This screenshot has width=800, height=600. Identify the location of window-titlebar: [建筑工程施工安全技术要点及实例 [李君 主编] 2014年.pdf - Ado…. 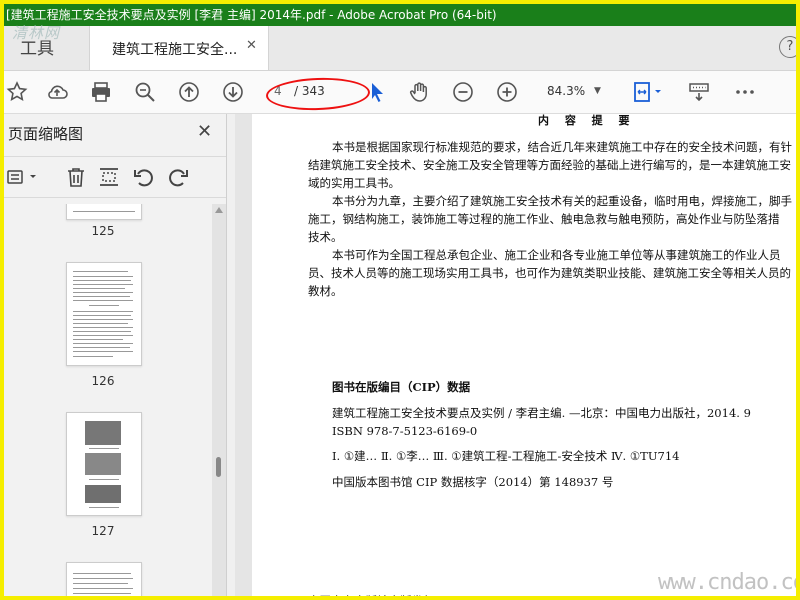
(400, 15).